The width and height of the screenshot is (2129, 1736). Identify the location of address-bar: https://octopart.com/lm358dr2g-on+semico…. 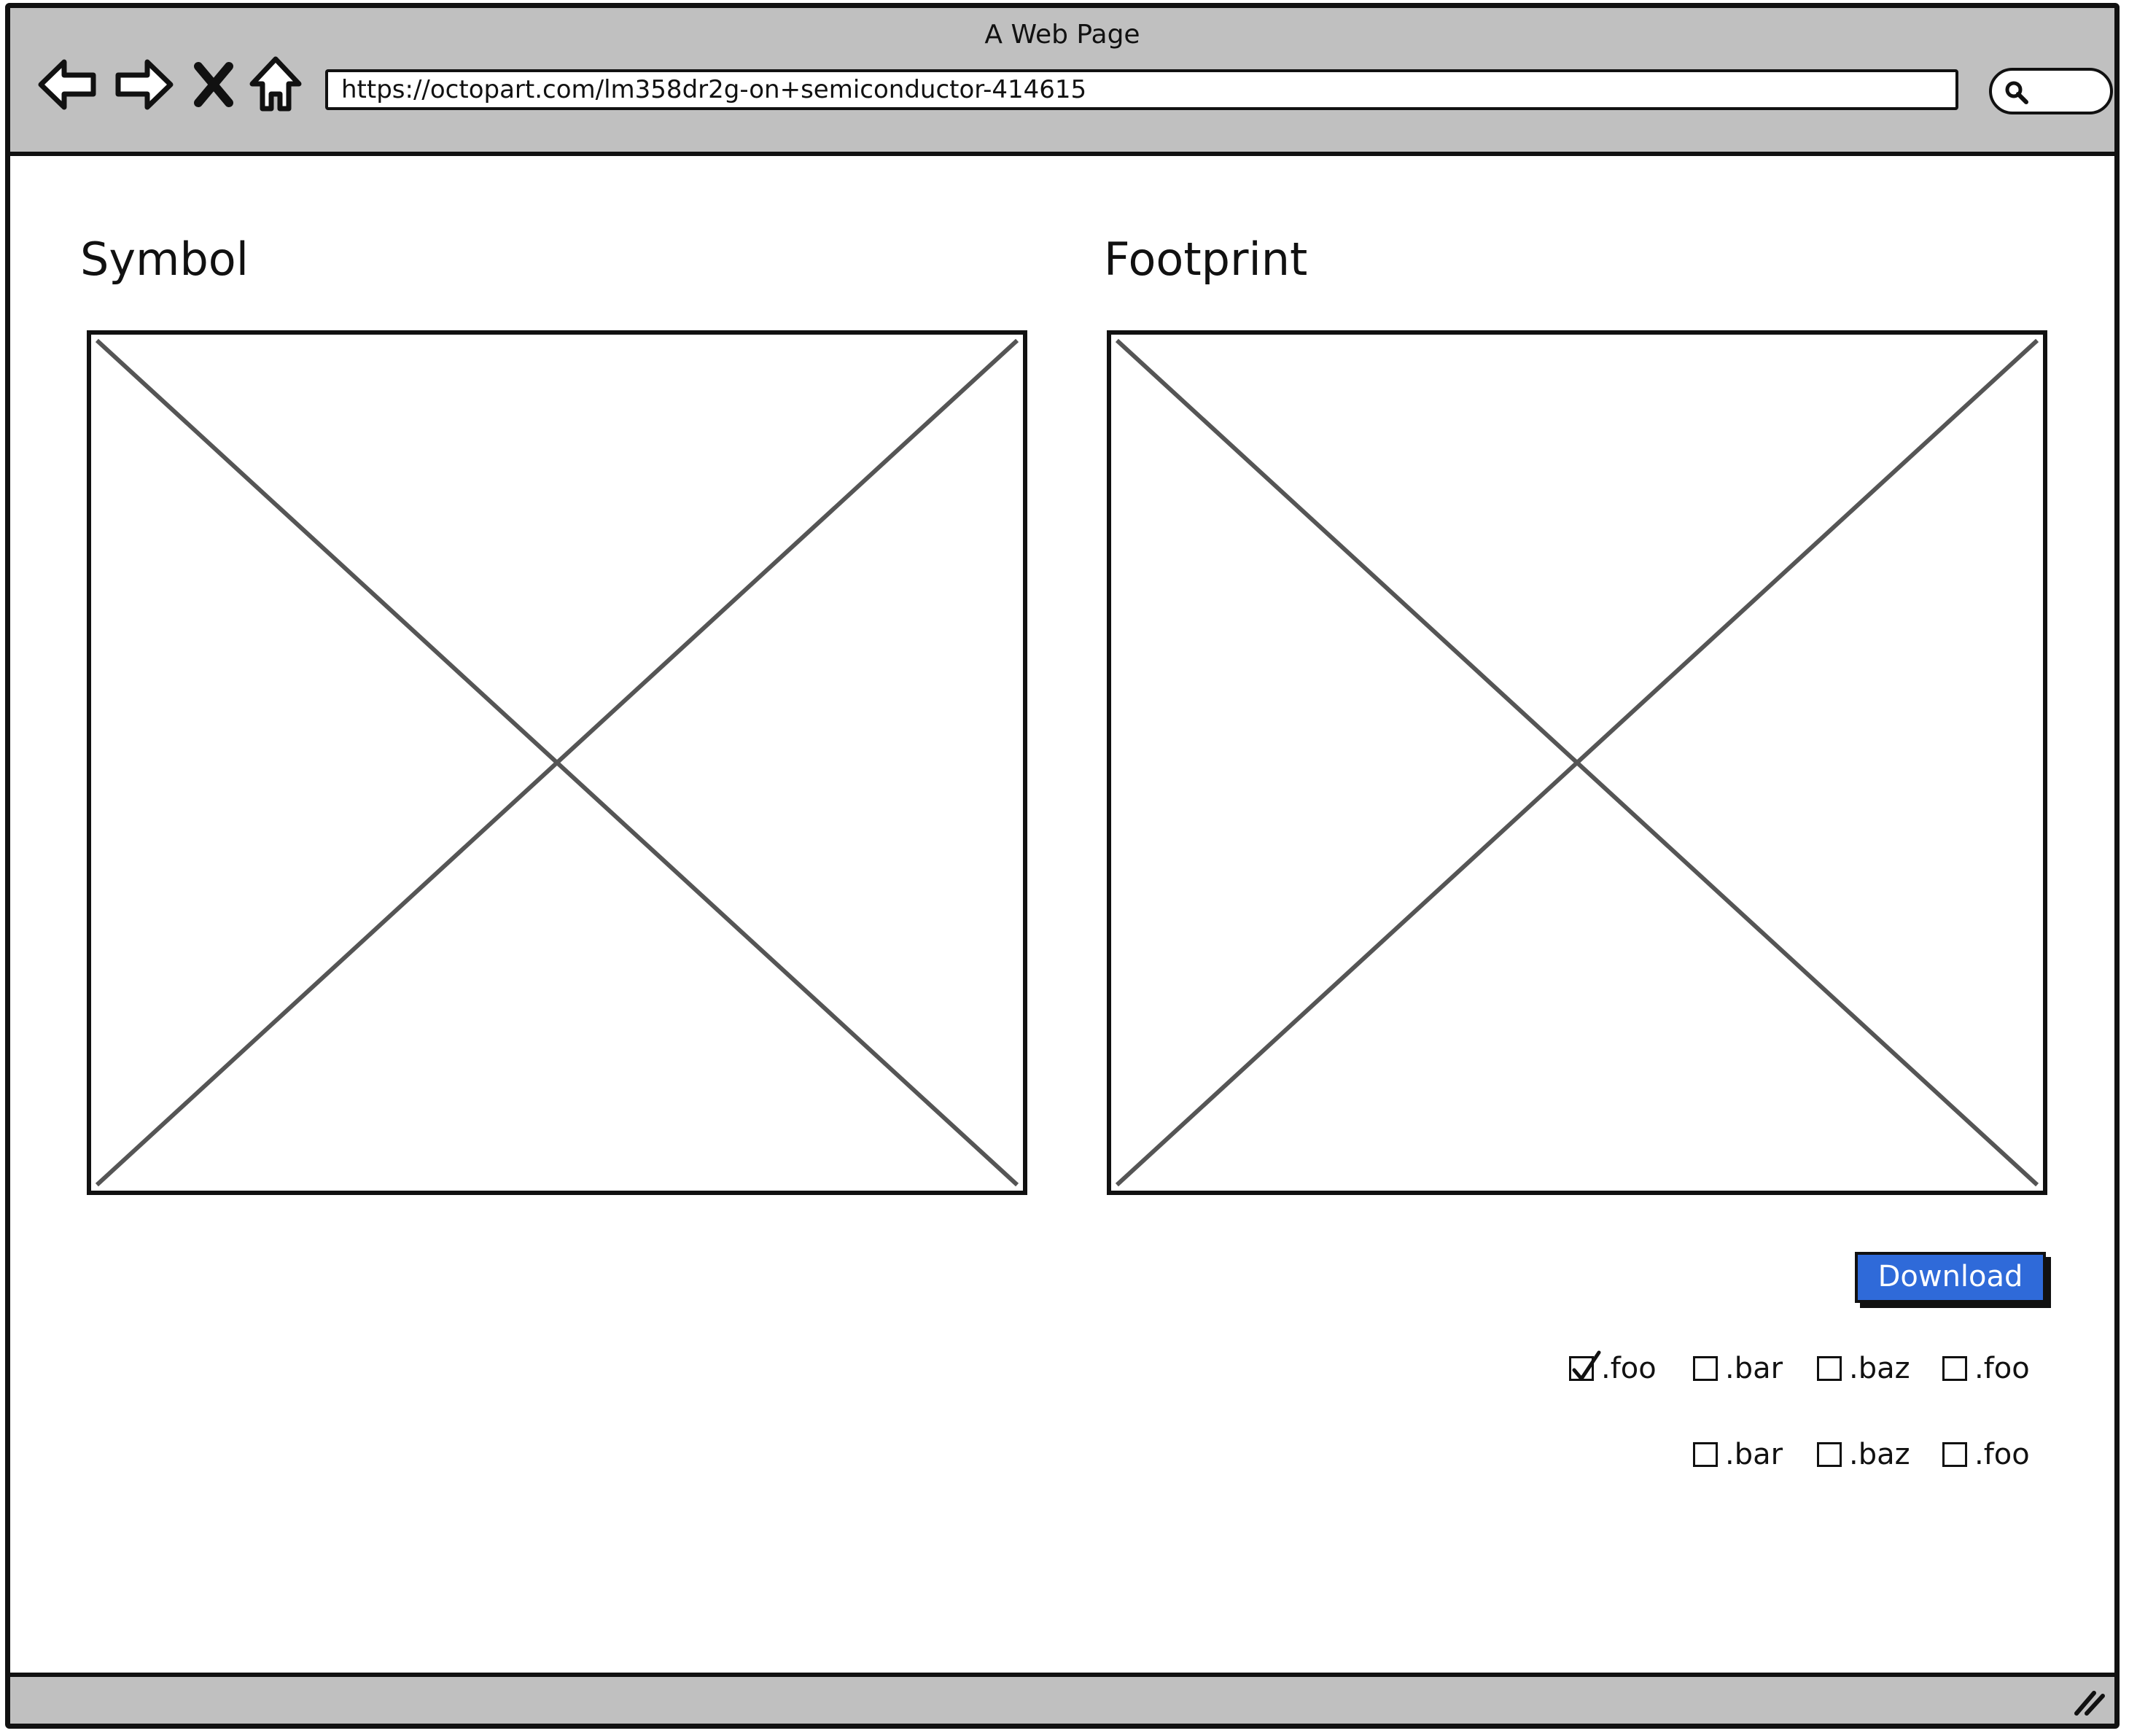
(1141, 89).